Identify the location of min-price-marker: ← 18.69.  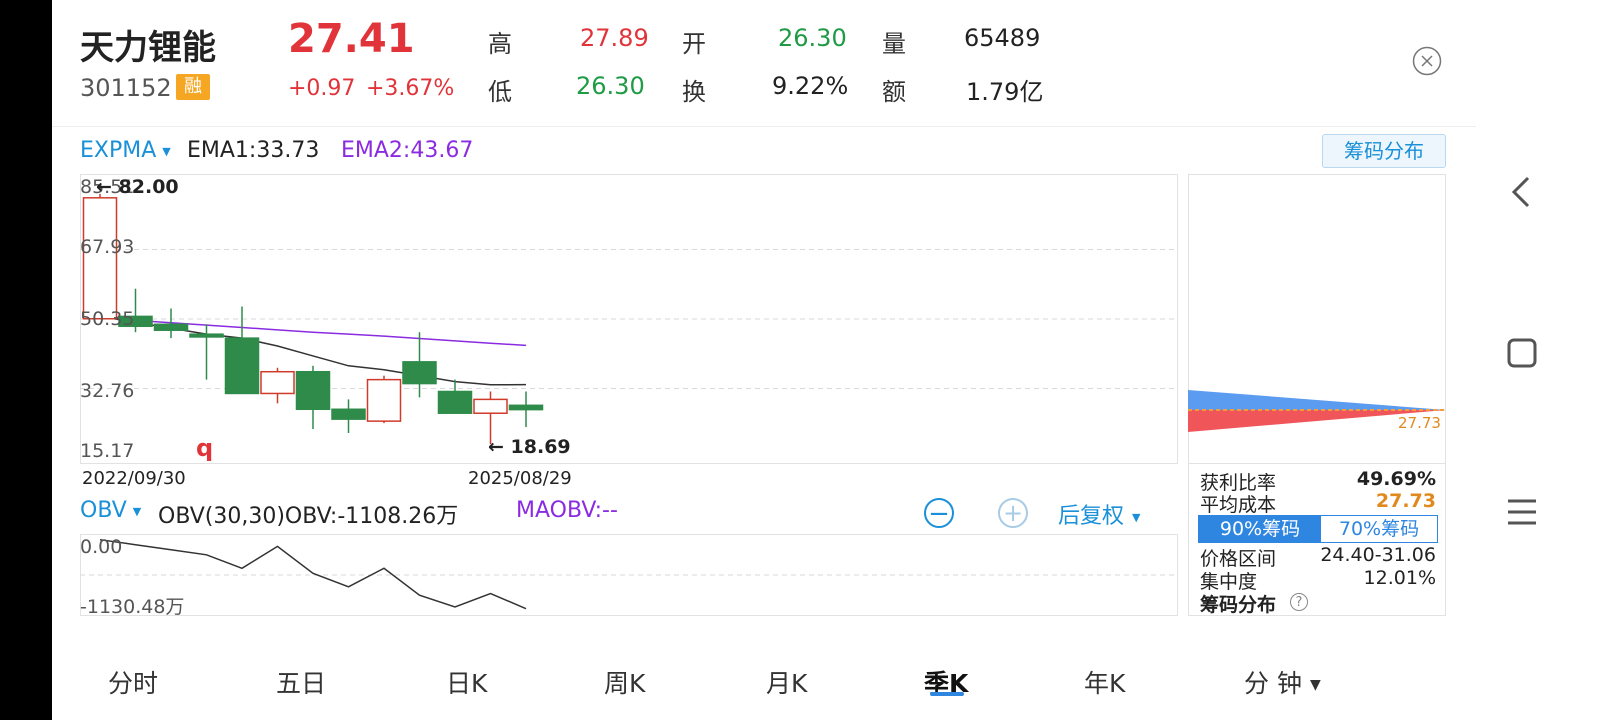
(529, 447).